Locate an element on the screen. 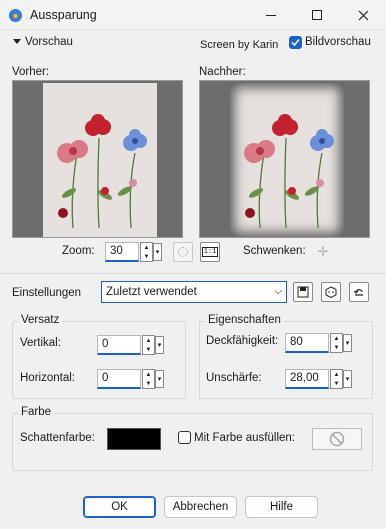  close-icon is located at coordinates (363, 15).